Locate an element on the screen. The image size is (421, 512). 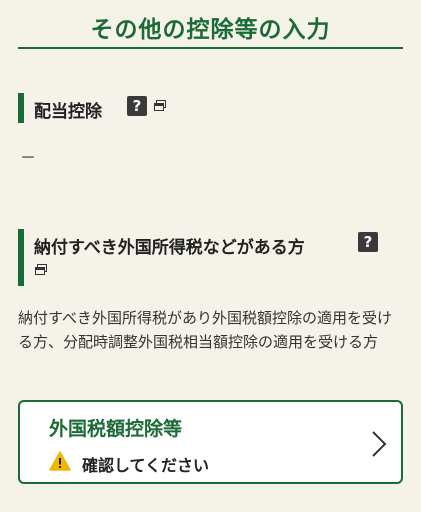
card-title: 外国税額控除等 is located at coordinates (116, 429).